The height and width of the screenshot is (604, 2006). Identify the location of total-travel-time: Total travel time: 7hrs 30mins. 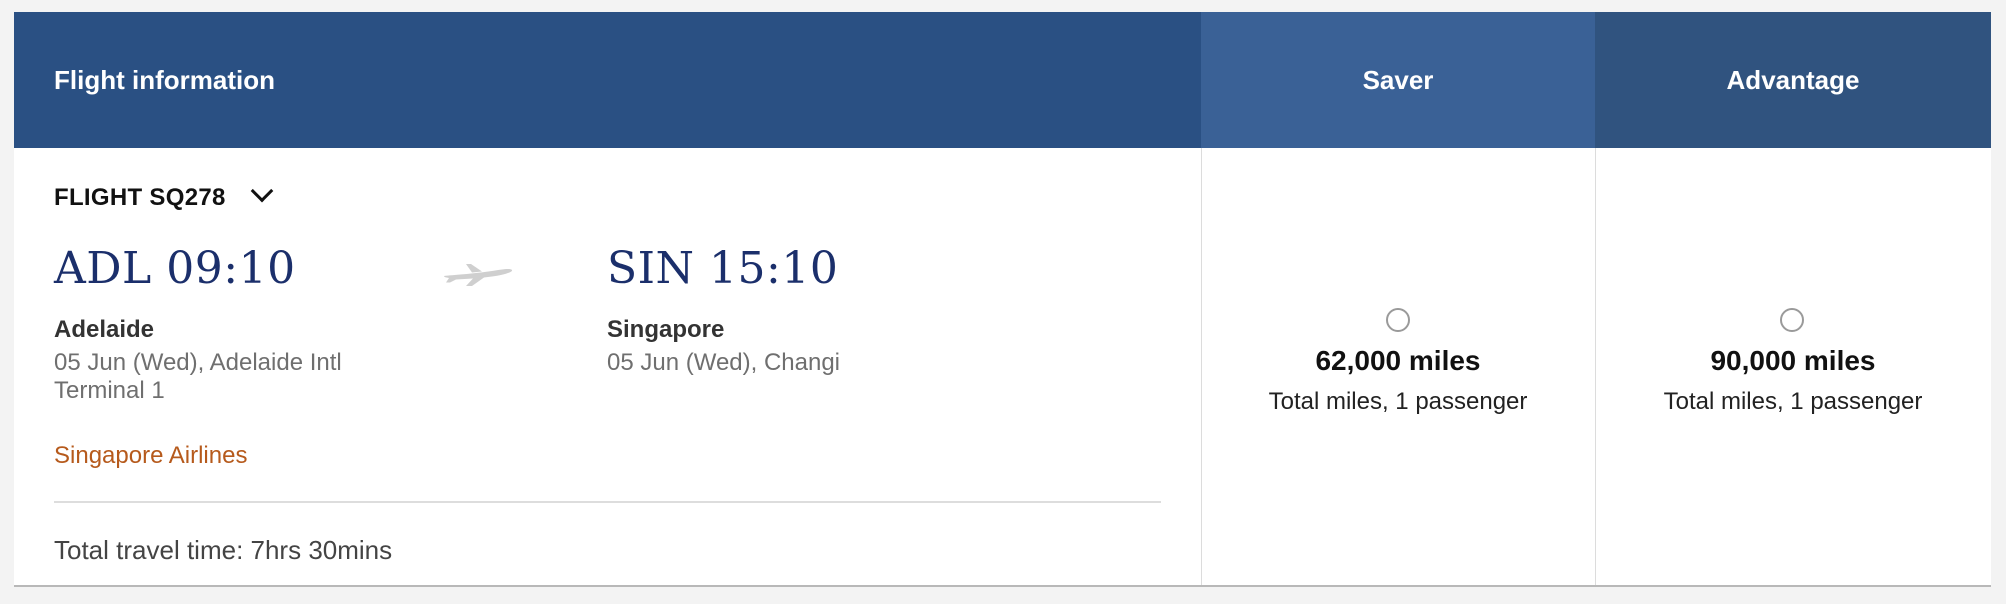
(223, 550).